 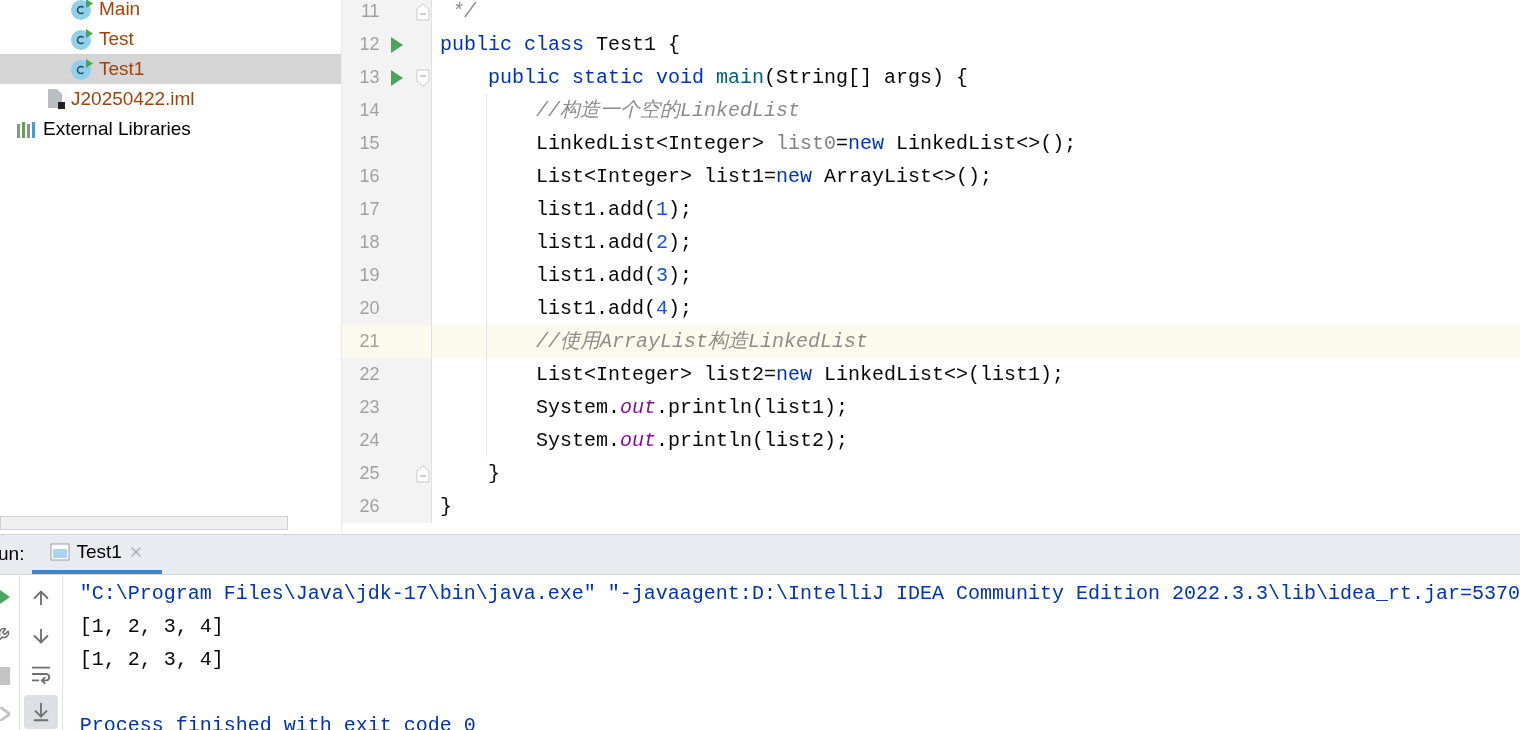 What do you see at coordinates (369, 242) in the screenshot?
I see `line-number: 18` at bounding box center [369, 242].